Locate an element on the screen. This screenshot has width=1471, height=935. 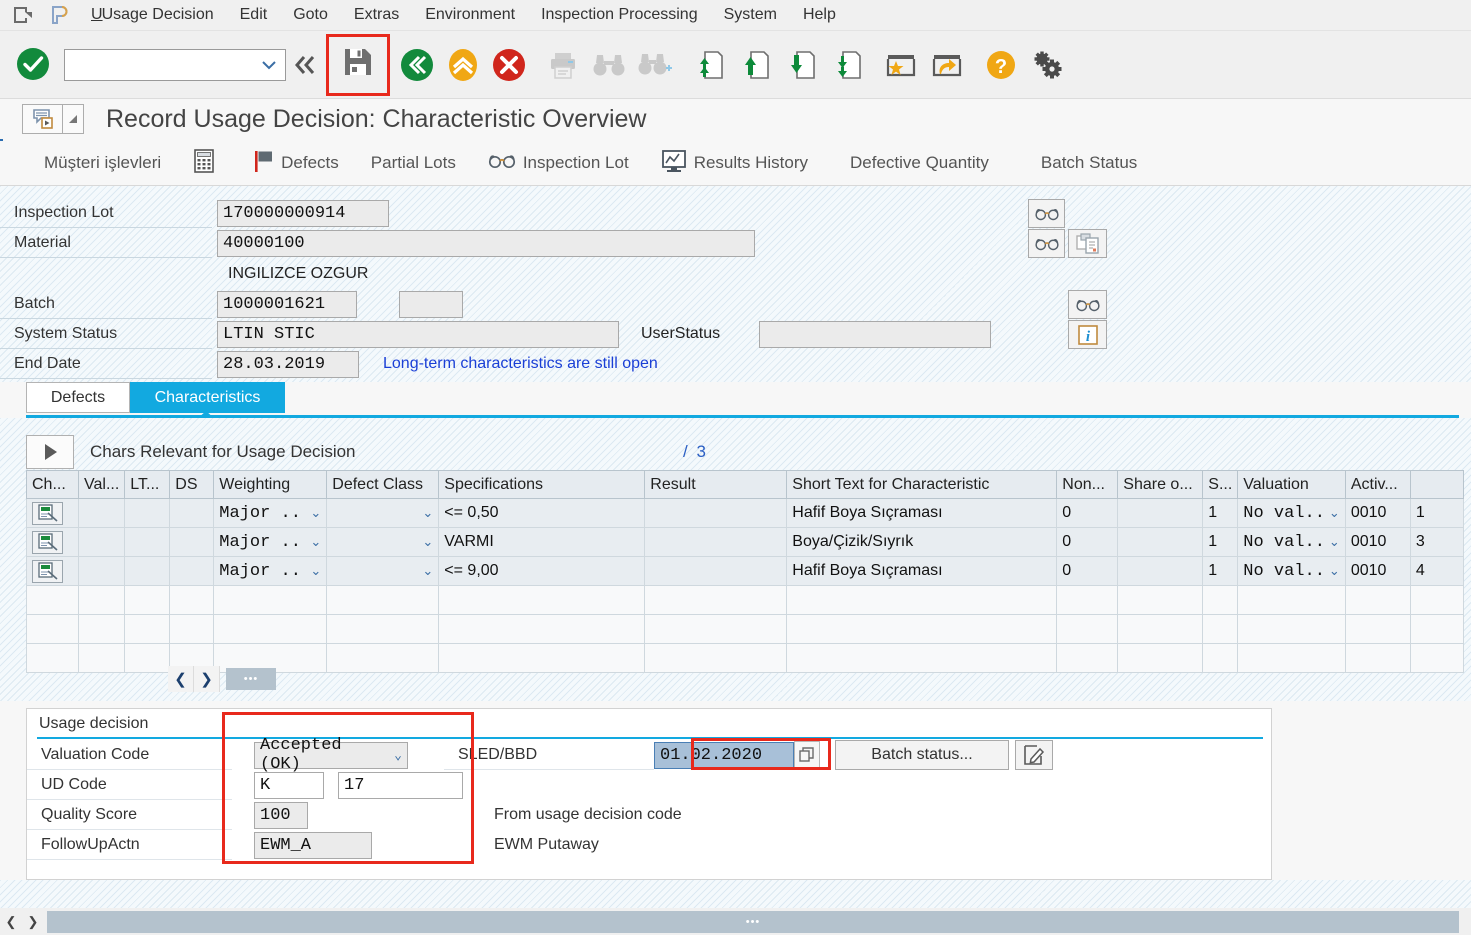
user-status-field is located at coordinates (875, 334).